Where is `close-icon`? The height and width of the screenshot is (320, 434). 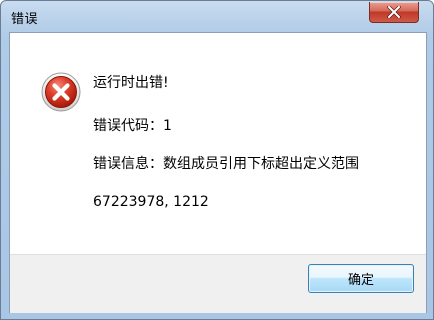
close-icon is located at coordinates (394, 12).